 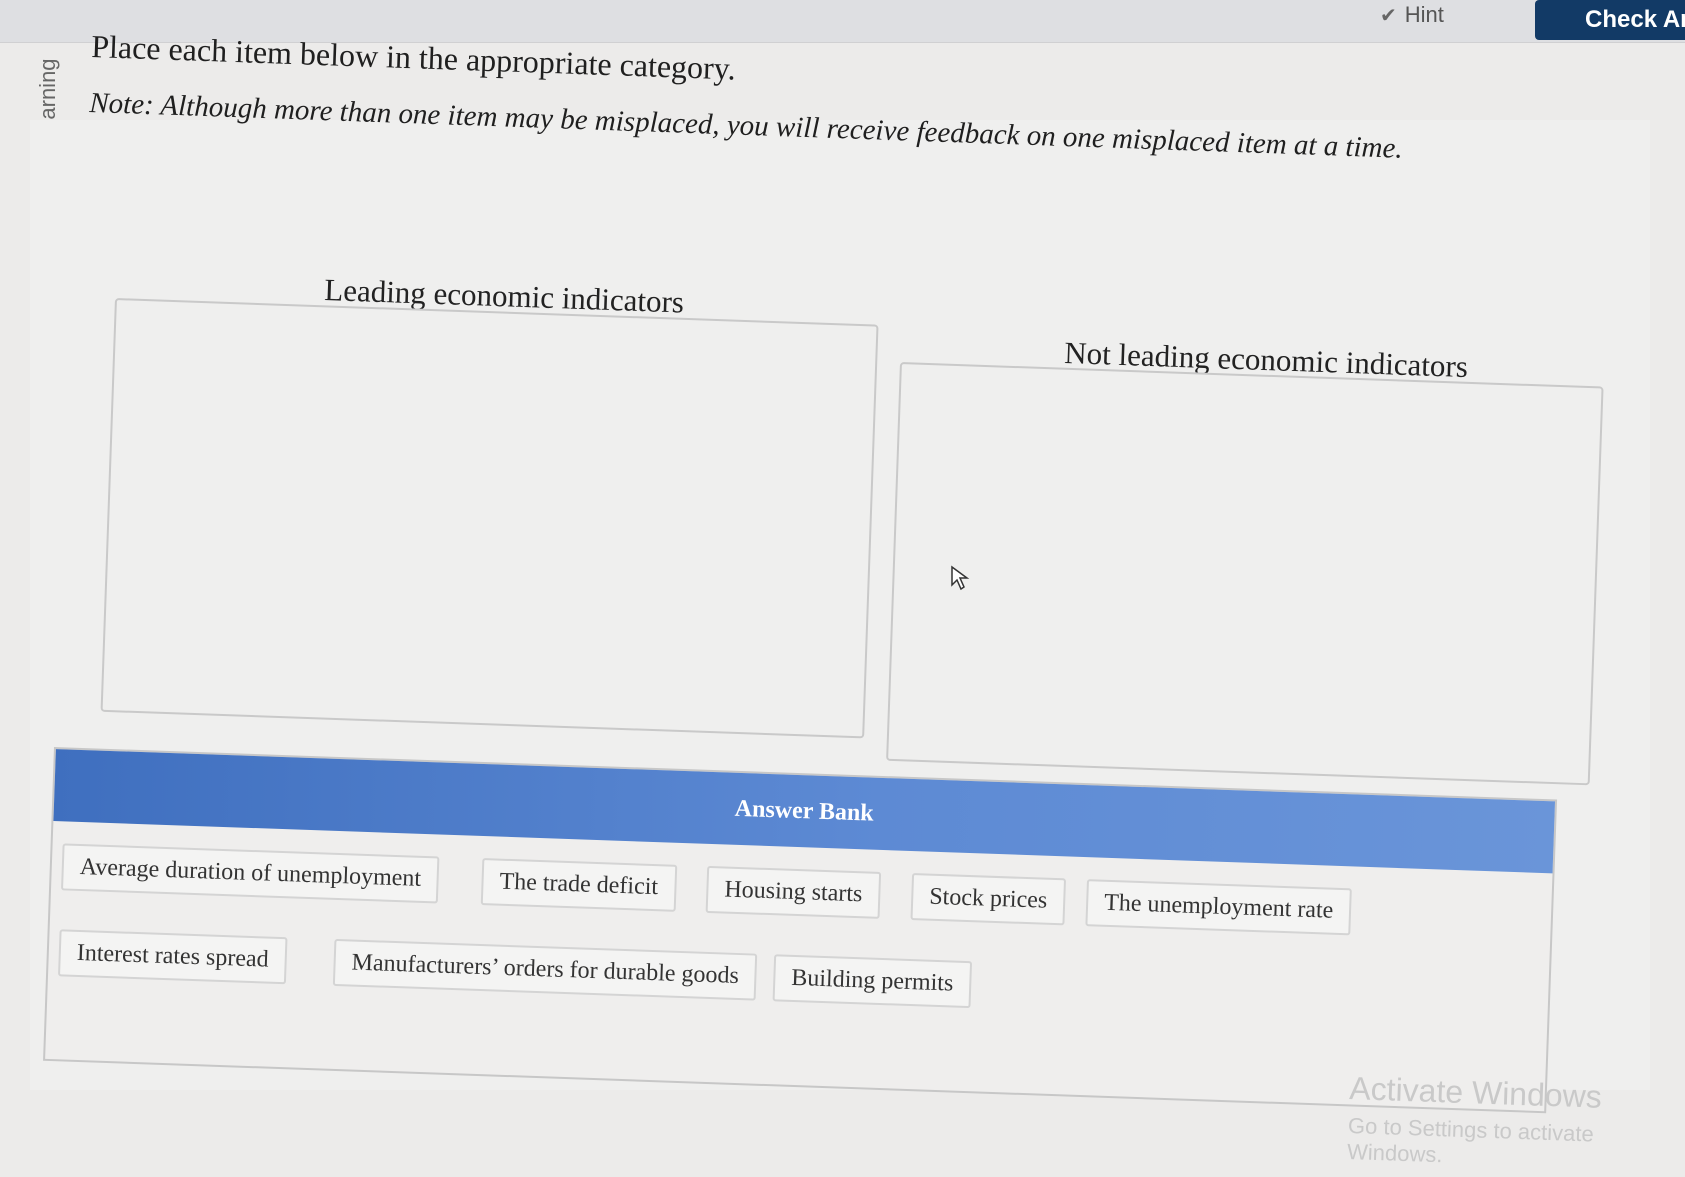 What do you see at coordinates (1424, 14) in the screenshot?
I see `hint-label: Hint` at bounding box center [1424, 14].